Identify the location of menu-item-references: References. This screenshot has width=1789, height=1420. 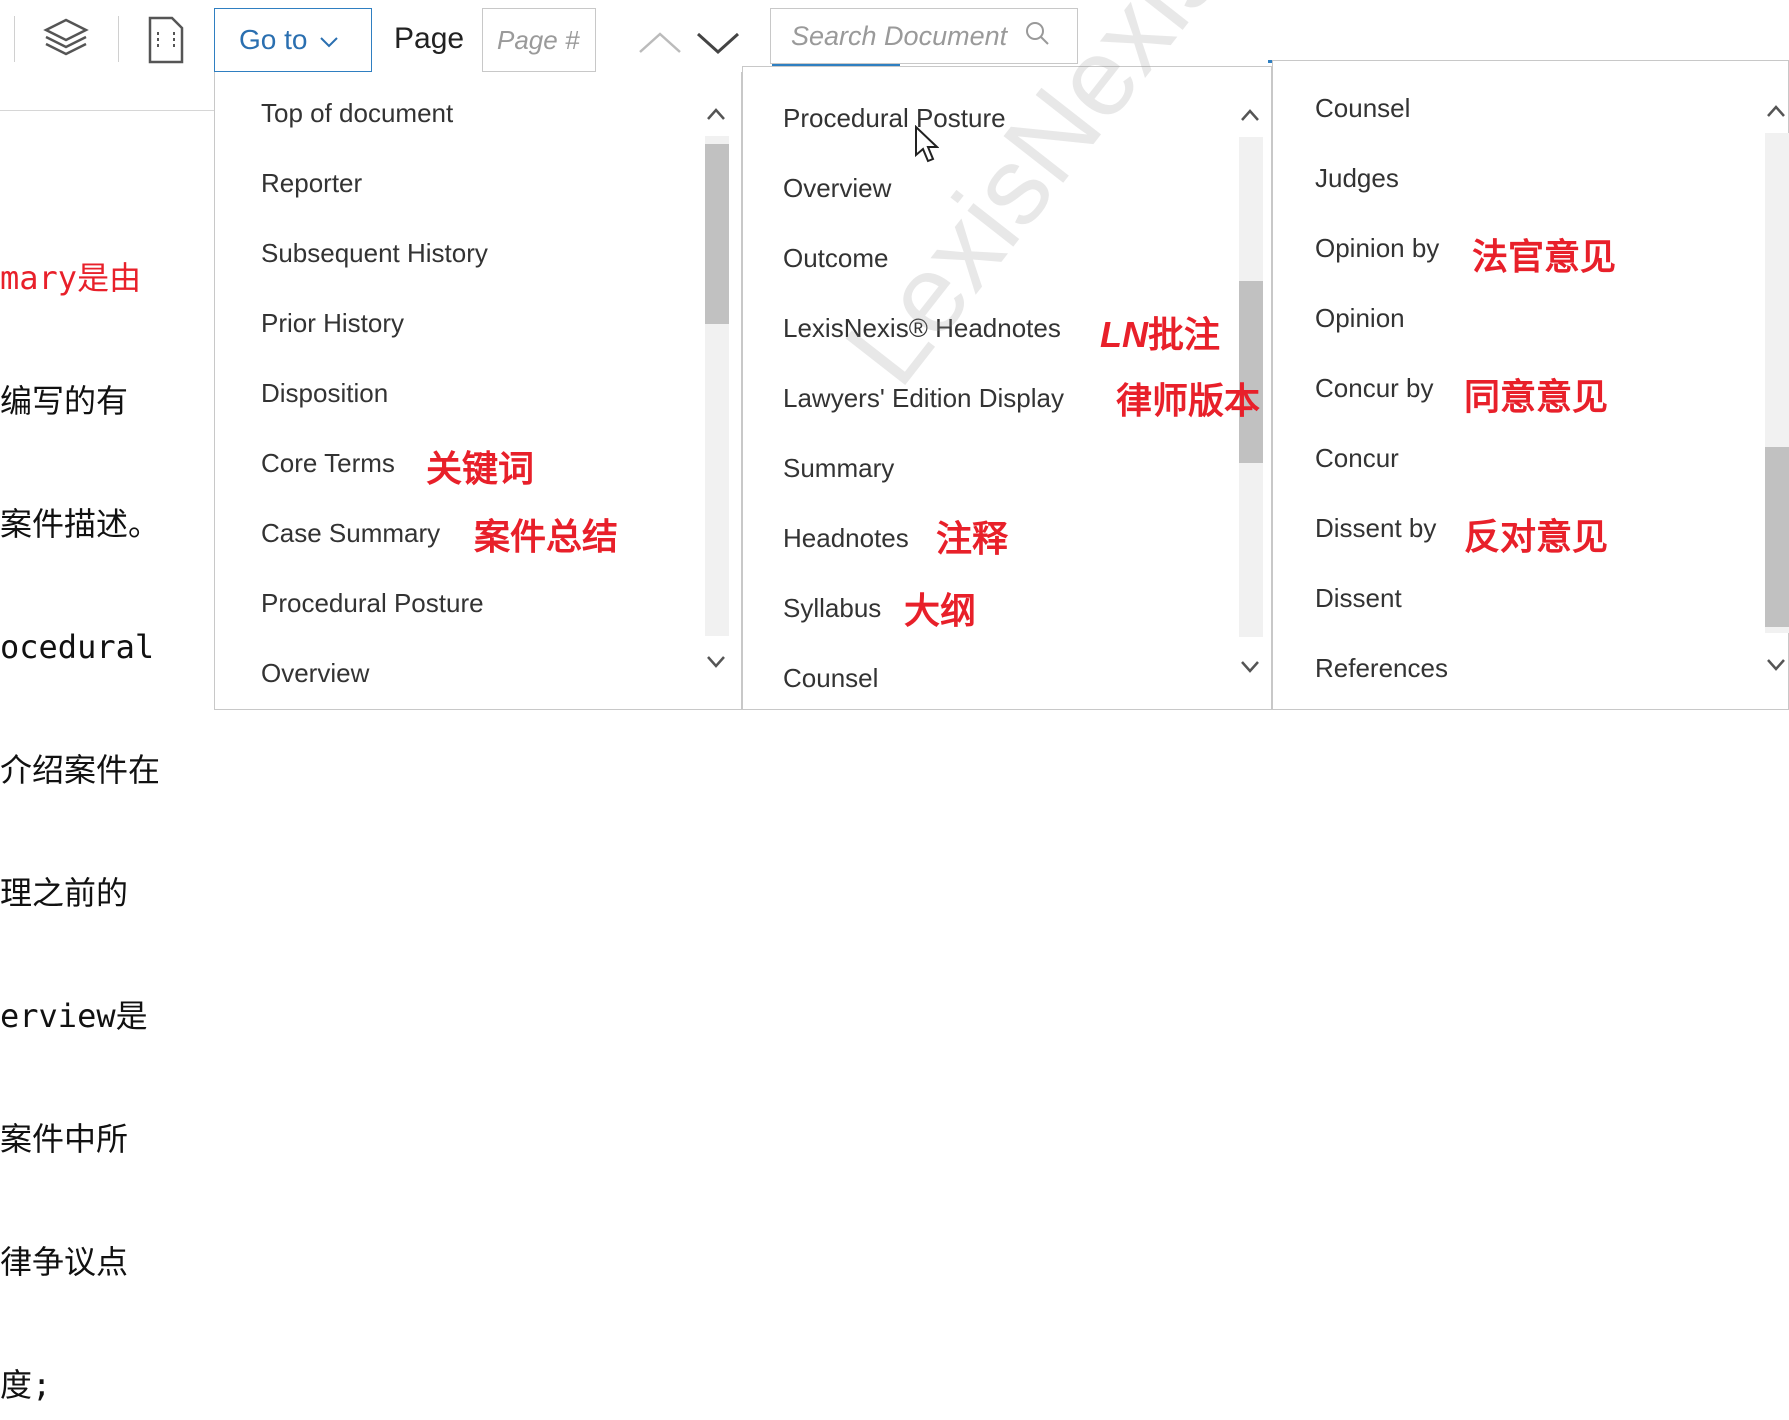
(1381, 668).